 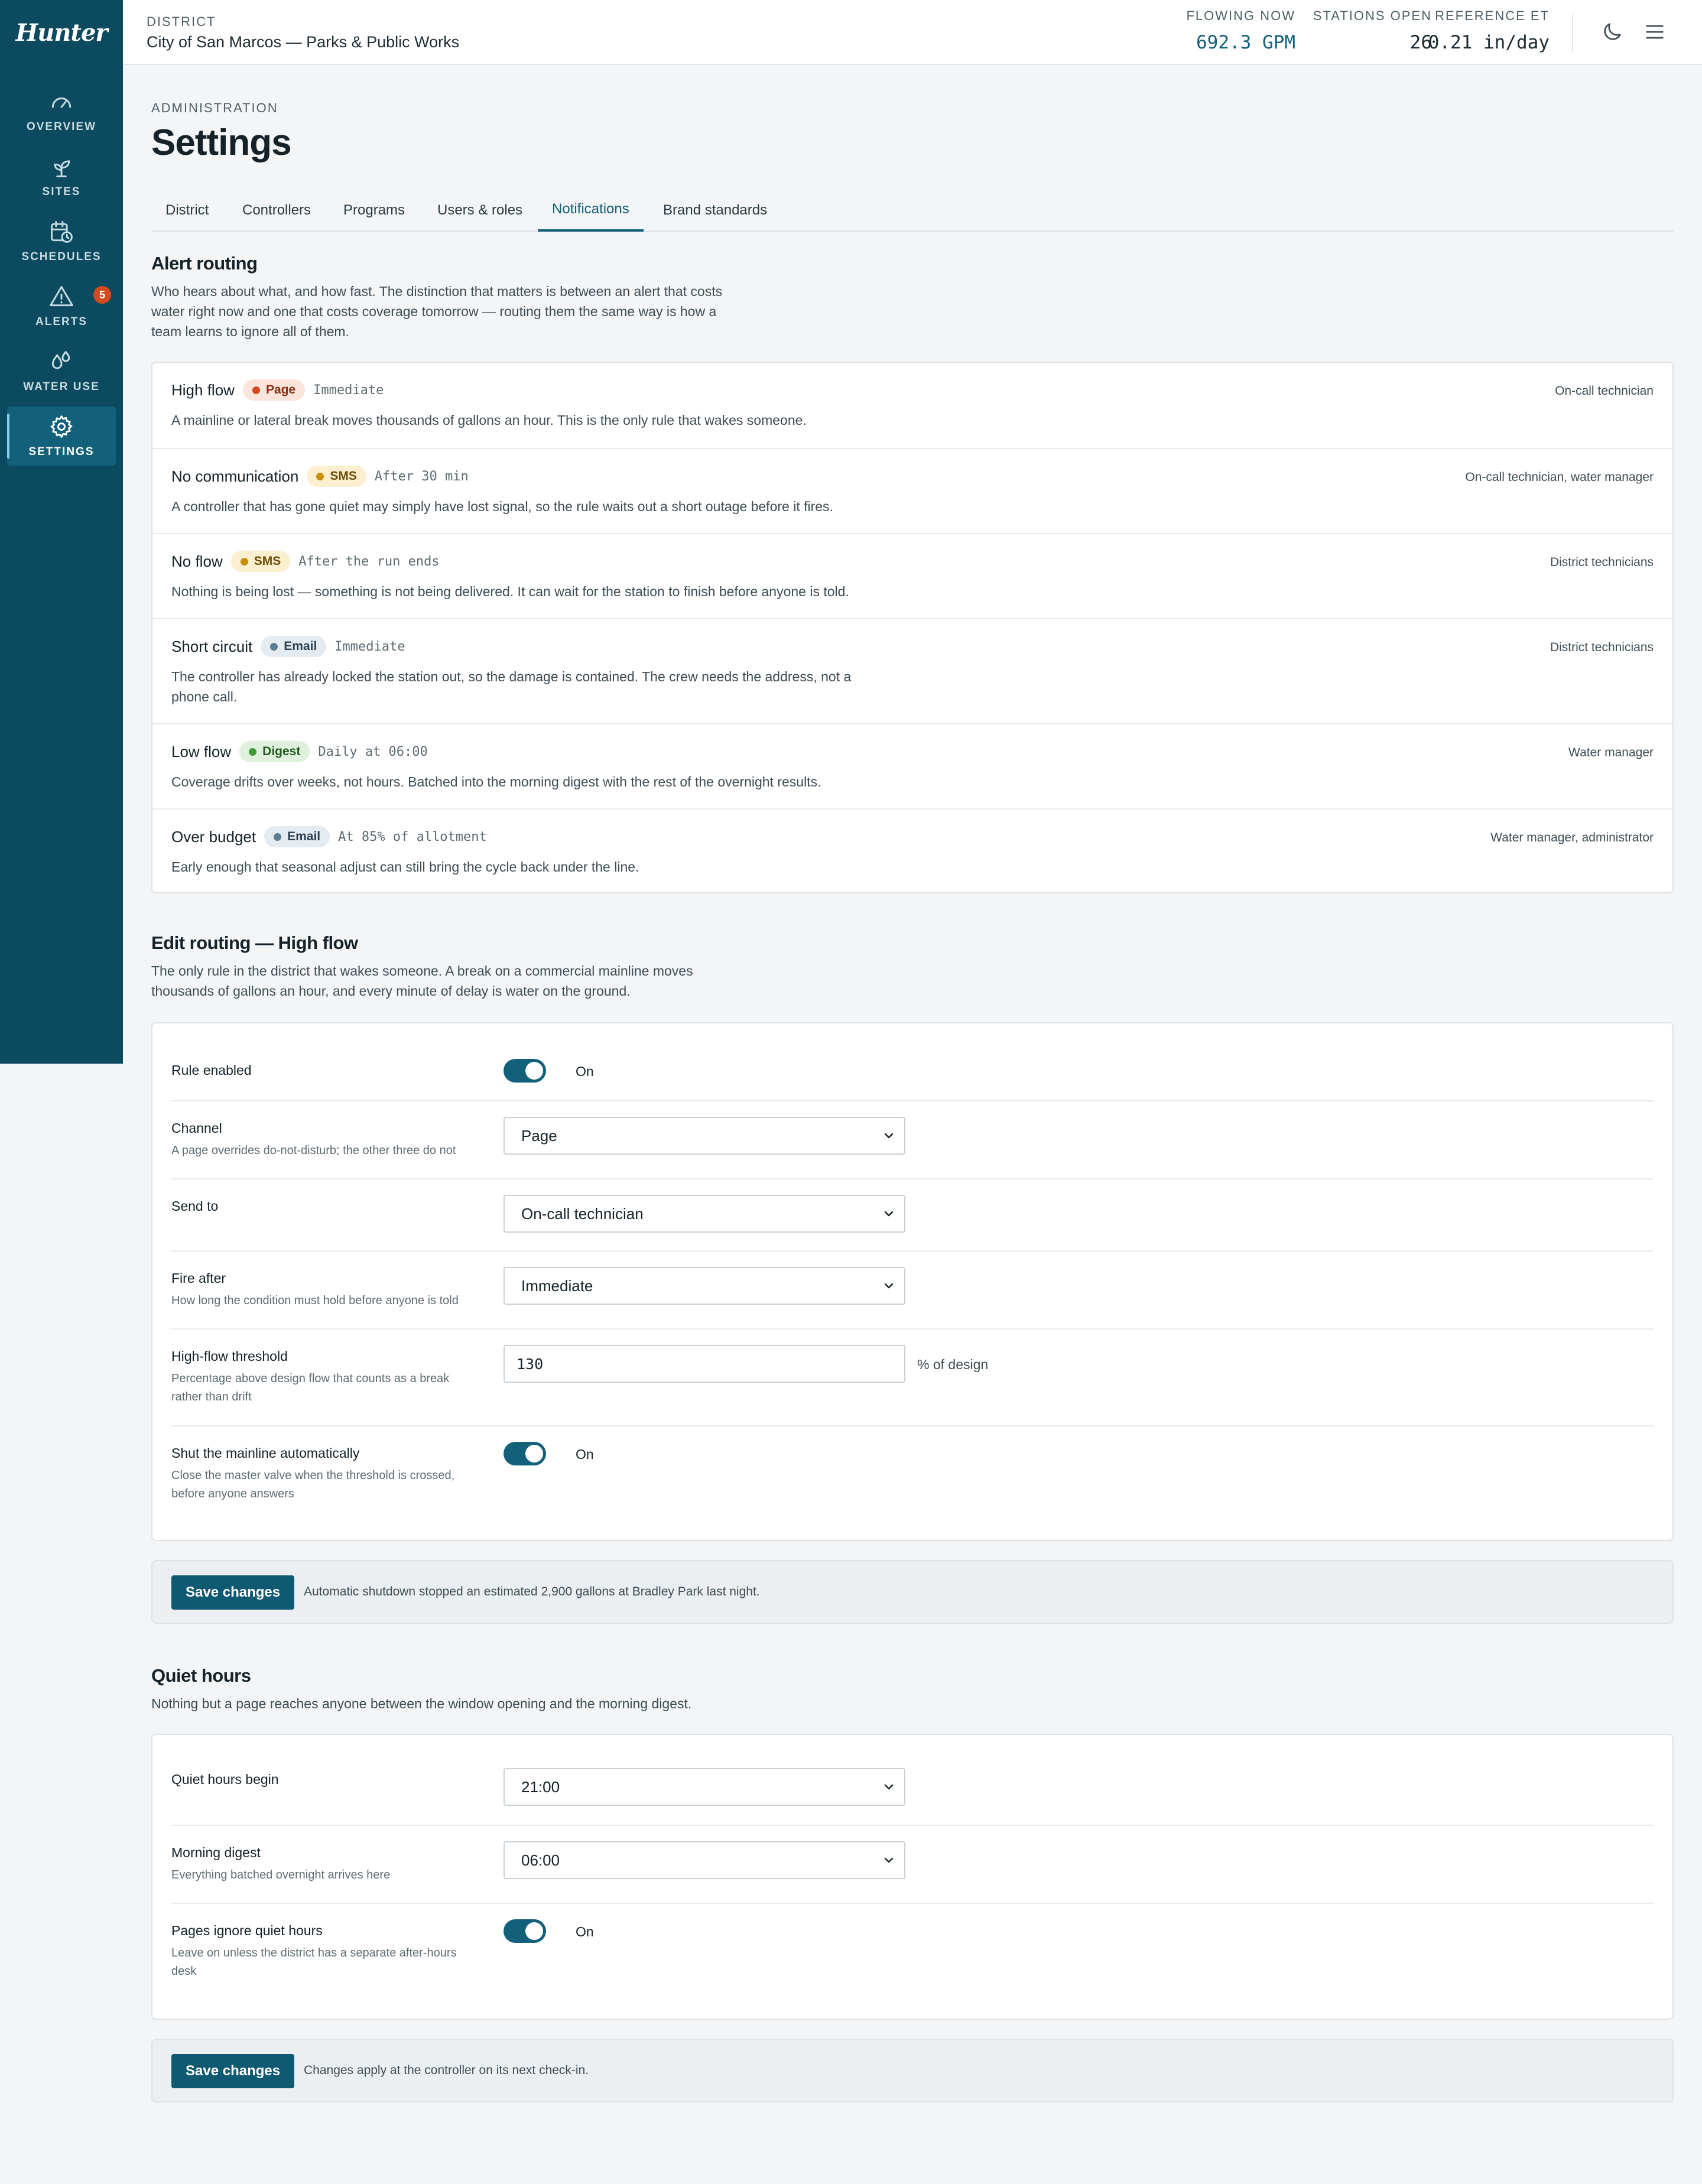 What do you see at coordinates (280, 390) in the screenshot?
I see `channel-label: Page` at bounding box center [280, 390].